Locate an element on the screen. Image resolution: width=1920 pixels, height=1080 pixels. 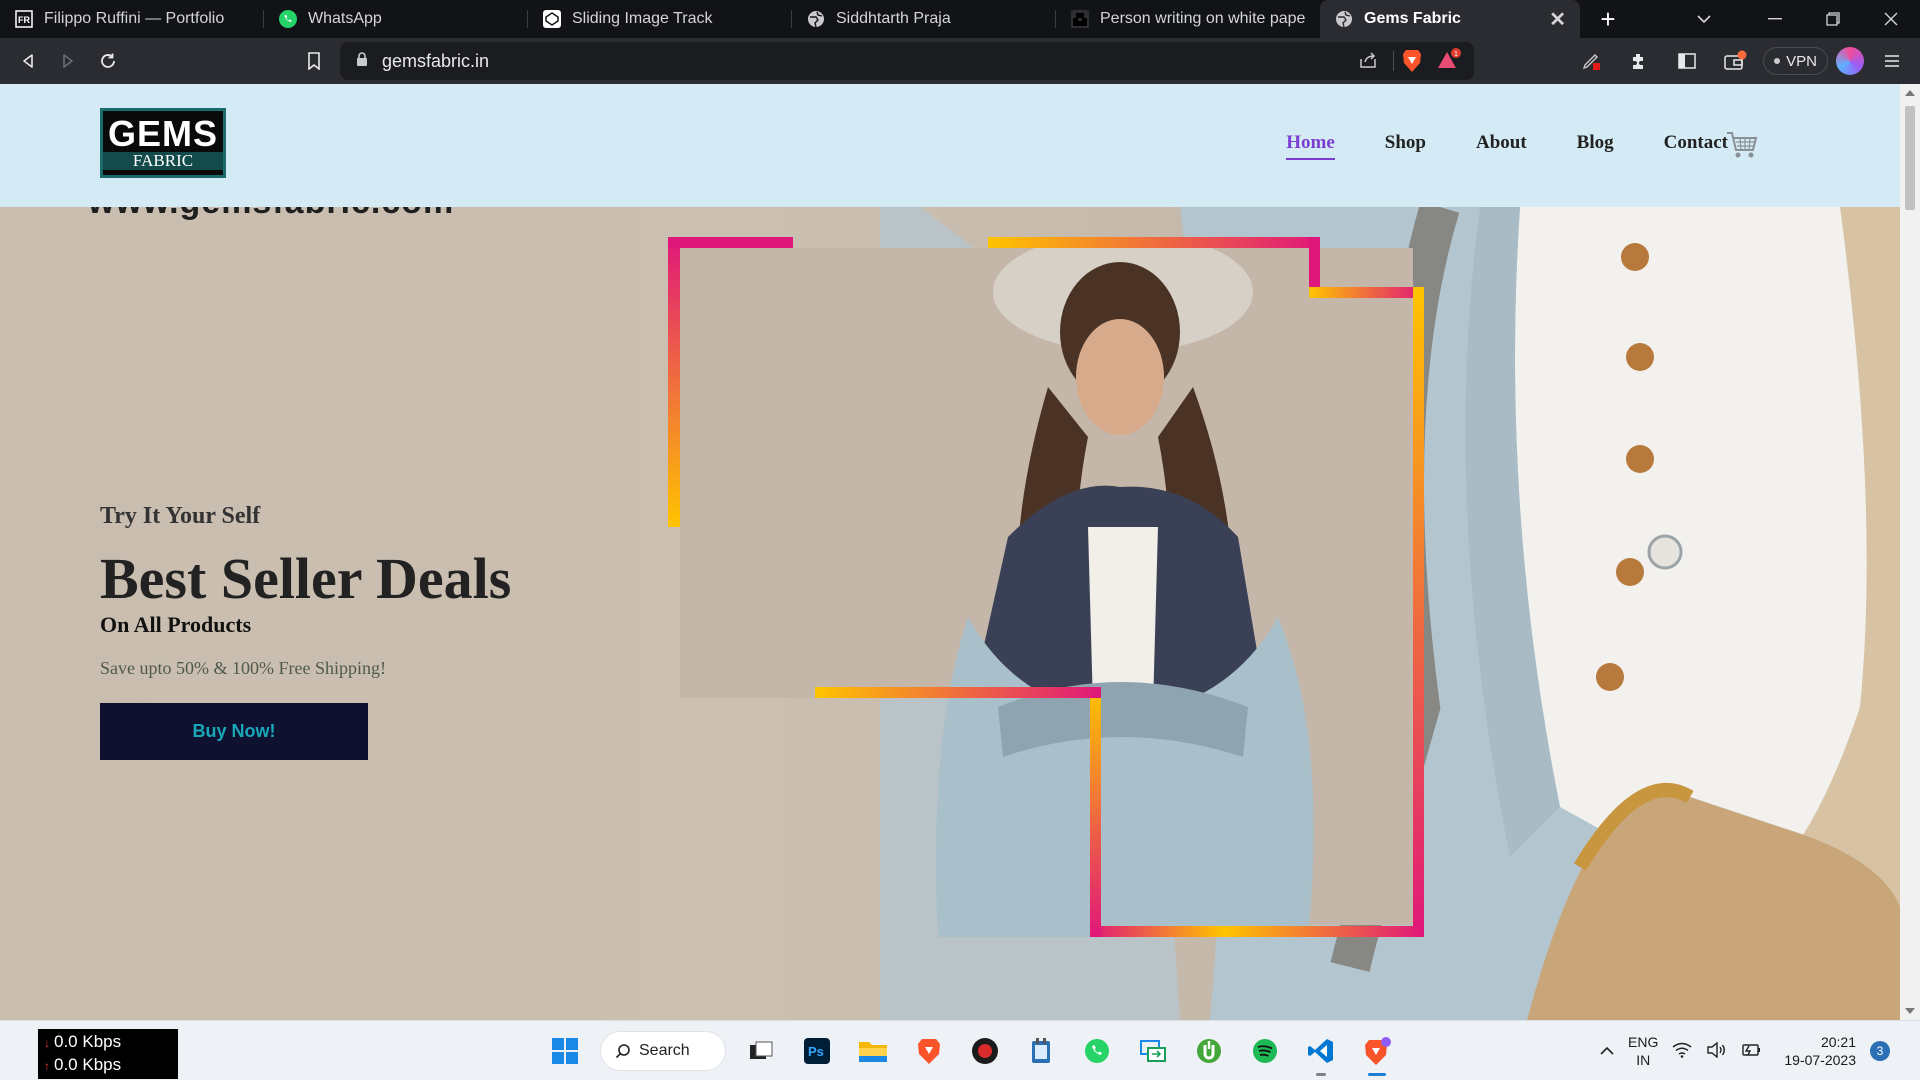
svg-text: Ps is located at coordinates (816, 1051).